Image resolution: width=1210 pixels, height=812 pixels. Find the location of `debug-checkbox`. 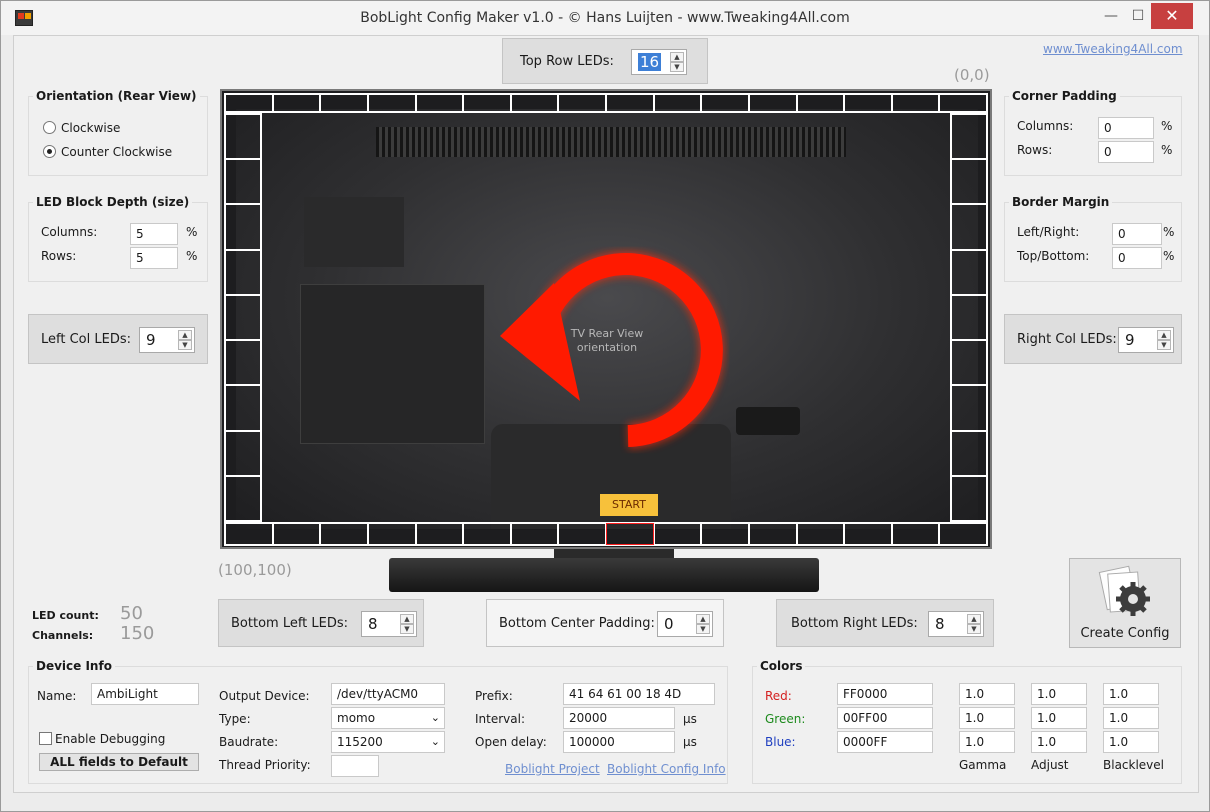

debug-checkbox is located at coordinates (45, 738).